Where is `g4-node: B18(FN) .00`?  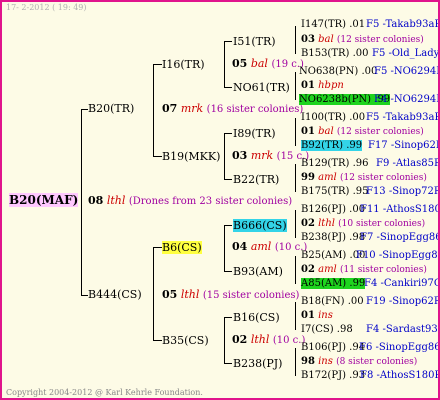
g4-node: B18(FN) .00 is located at coordinates (332, 301).